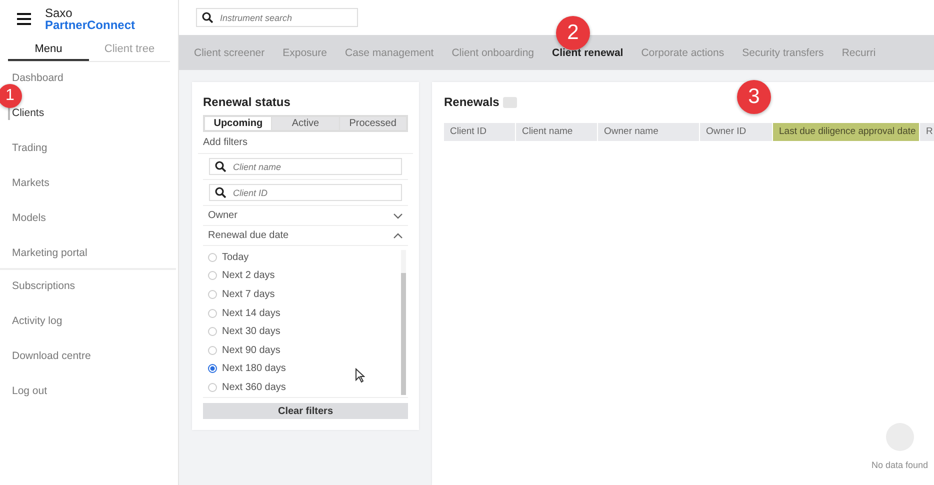  I want to click on radio-option: Next 7 days, so click(304, 294).